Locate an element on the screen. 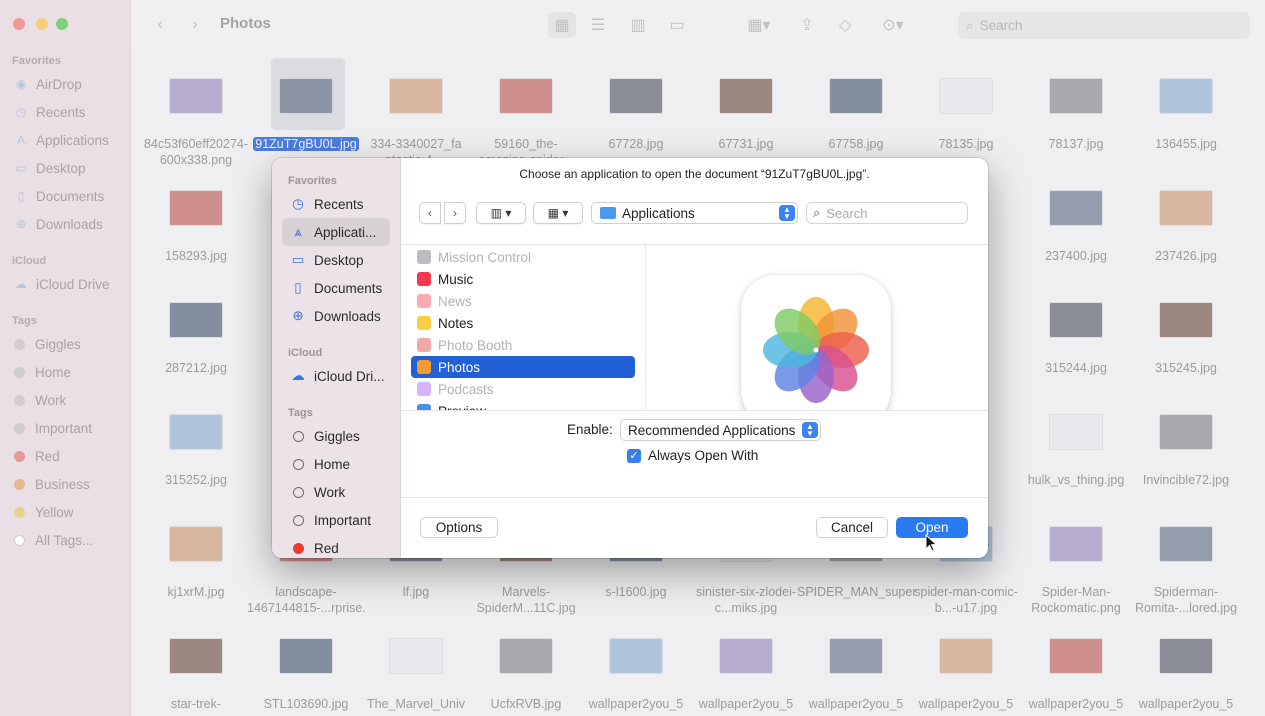 The image size is (1265, 716). file-name-text: The_Marvel_Univ is located at coordinates (416, 704).